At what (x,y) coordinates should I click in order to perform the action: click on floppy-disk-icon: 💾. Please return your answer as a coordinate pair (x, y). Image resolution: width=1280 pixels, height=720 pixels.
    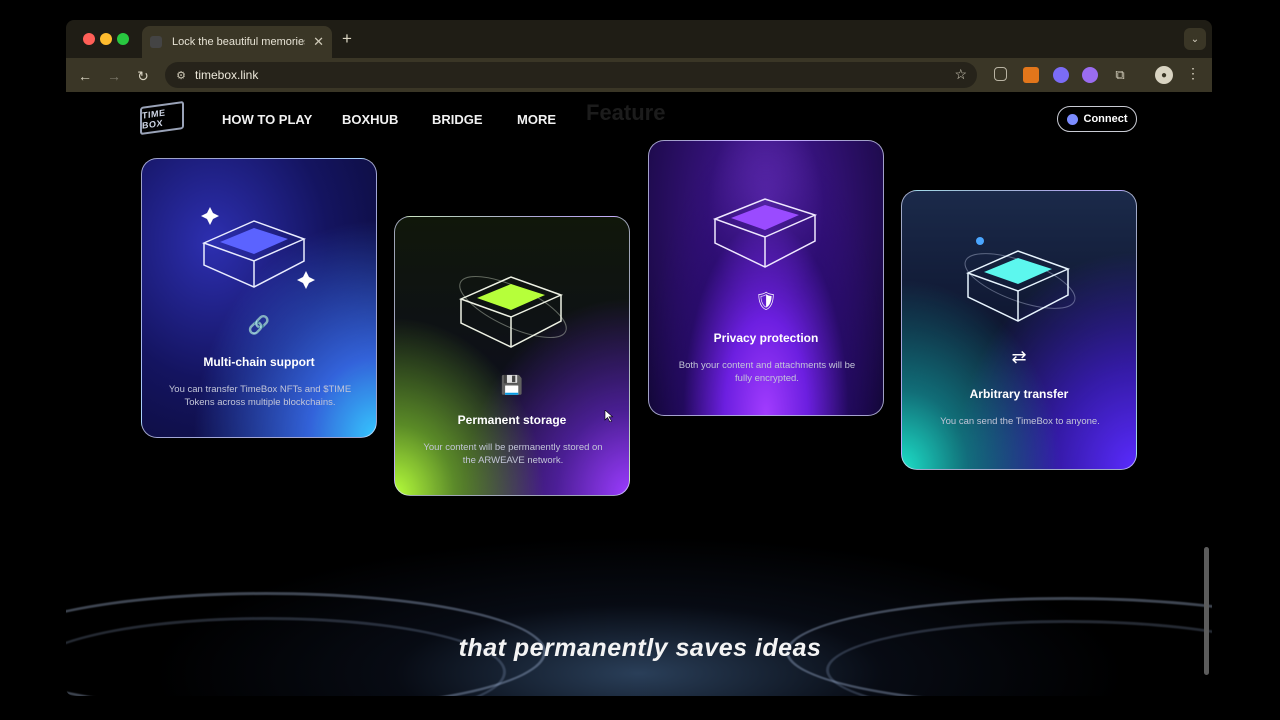
    Looking at the image, I should click on (512, 385).